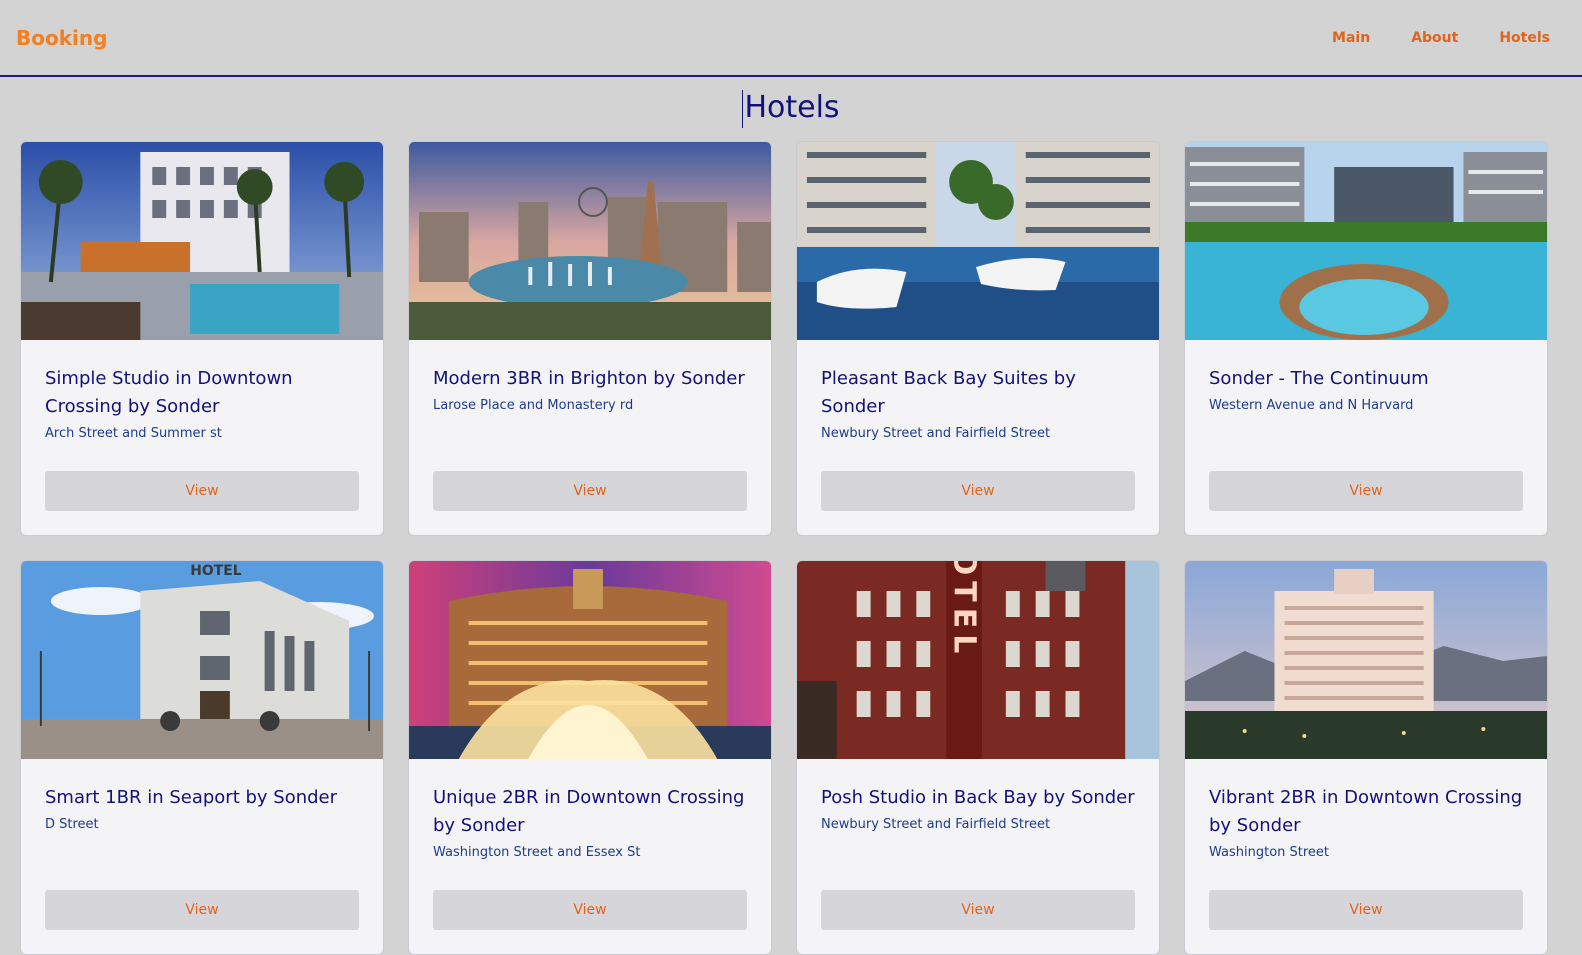  I want to click on hotel-name: Sonder - The Continuum, so click(1319, 378).